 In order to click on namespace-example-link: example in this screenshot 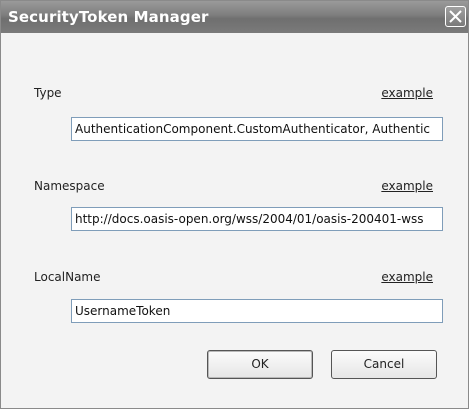, I will do `click(403, 186)`.